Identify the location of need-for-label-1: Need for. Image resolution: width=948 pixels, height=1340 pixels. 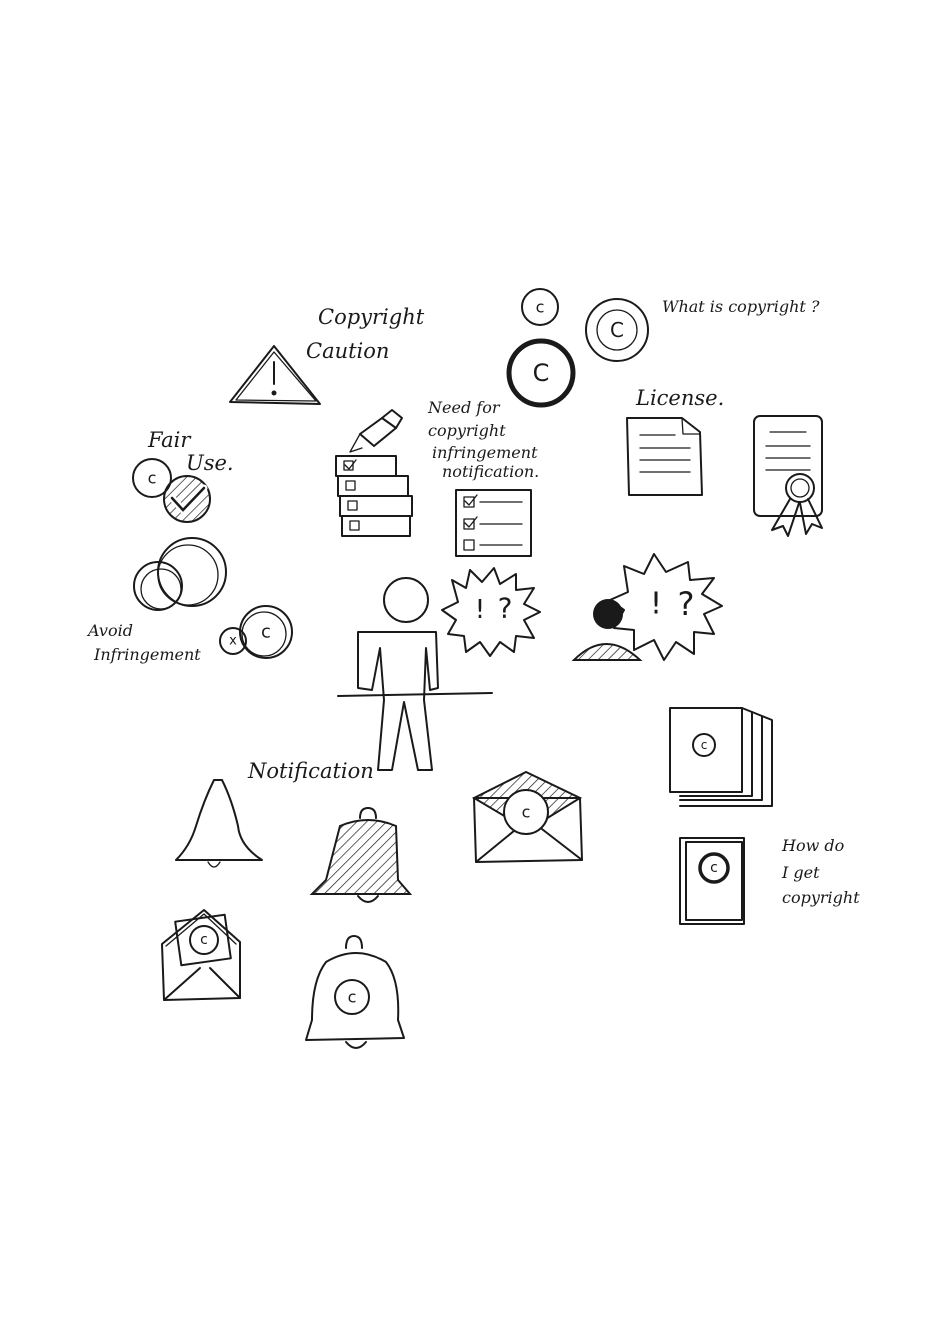
(464, 407).